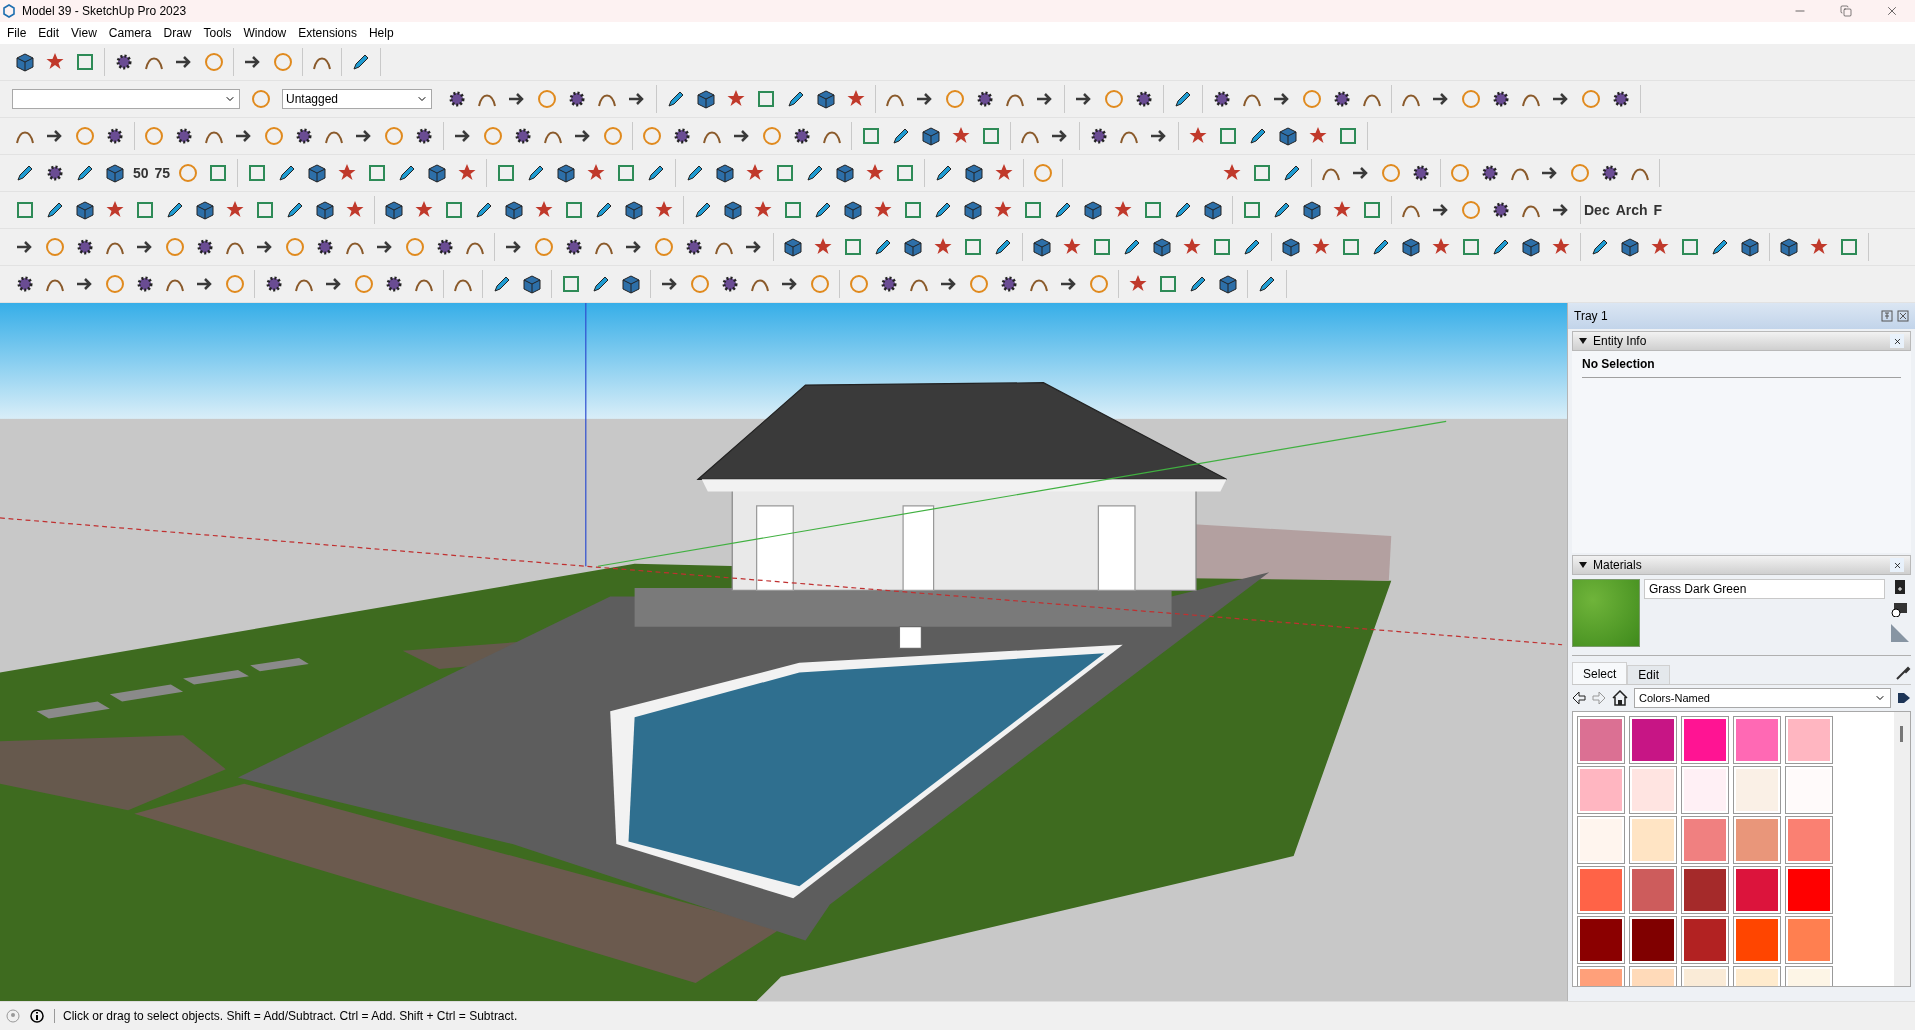 The image size is (1915, 1030). What do you see at coordinates (1764, 589) in the screenshot?
I see `material-name-field: Grass Dark Green` at bounding box center [1764, 589].